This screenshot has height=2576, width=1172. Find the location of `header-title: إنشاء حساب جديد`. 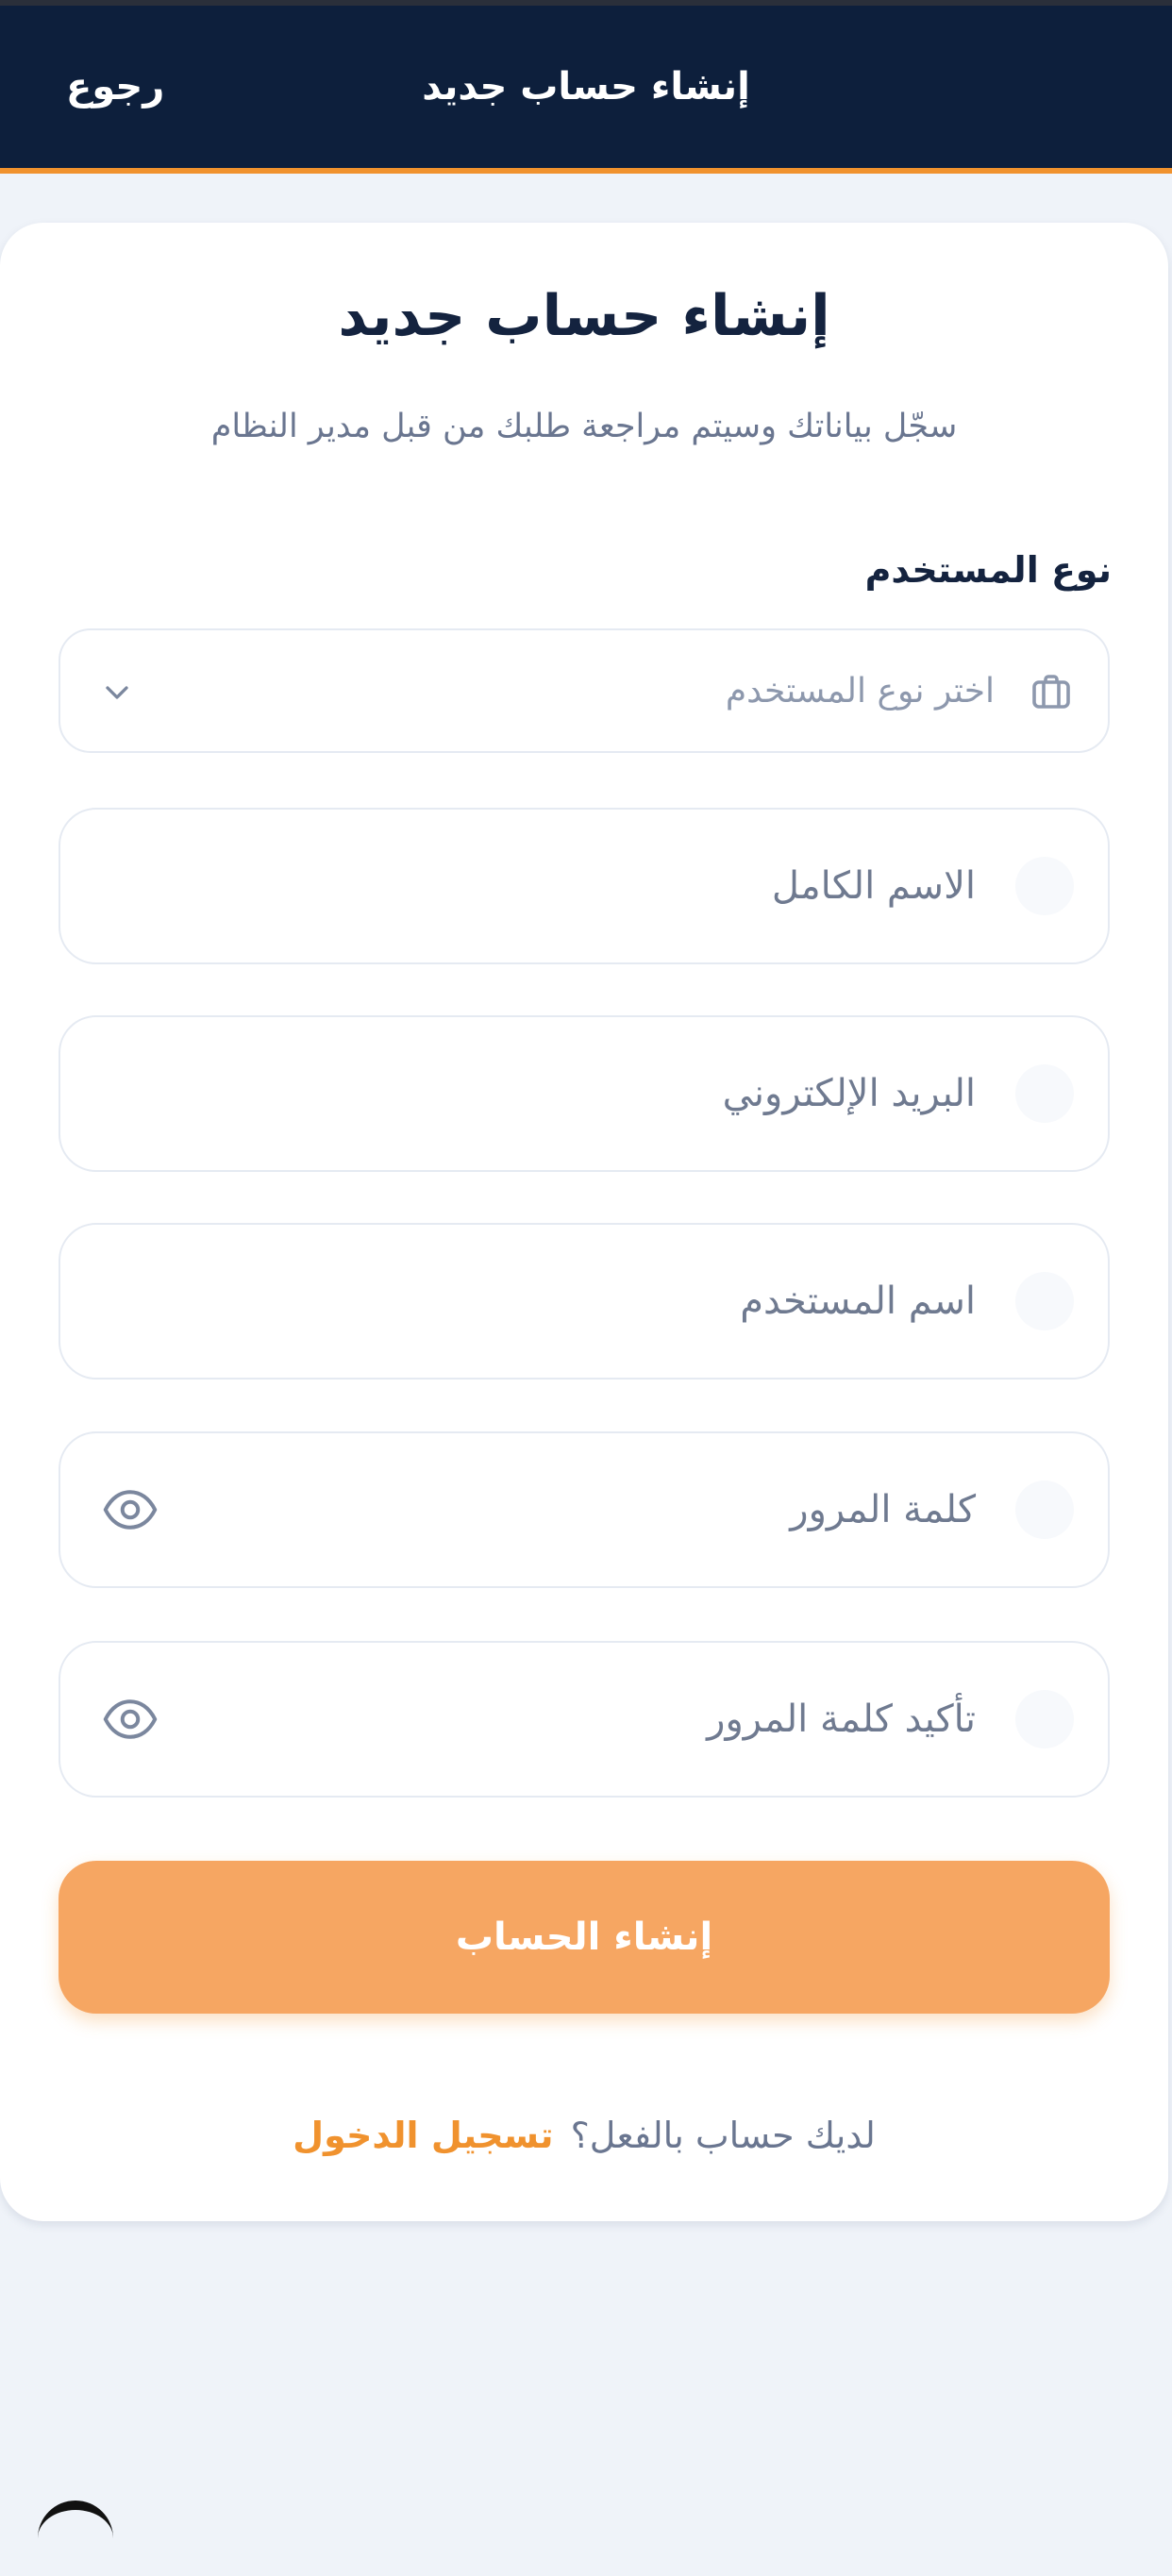

header-title: إنشاء حساب جديد is located at coordinates (586, 87).